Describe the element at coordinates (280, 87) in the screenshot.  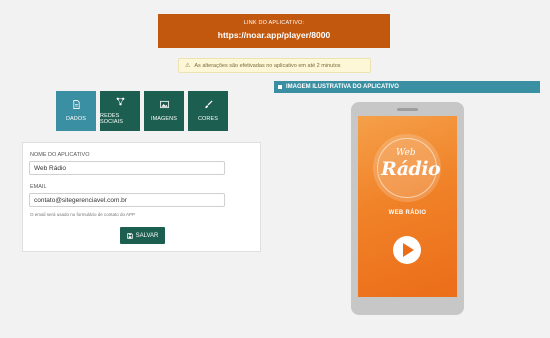
I see `square-bullet-icon` at that location.